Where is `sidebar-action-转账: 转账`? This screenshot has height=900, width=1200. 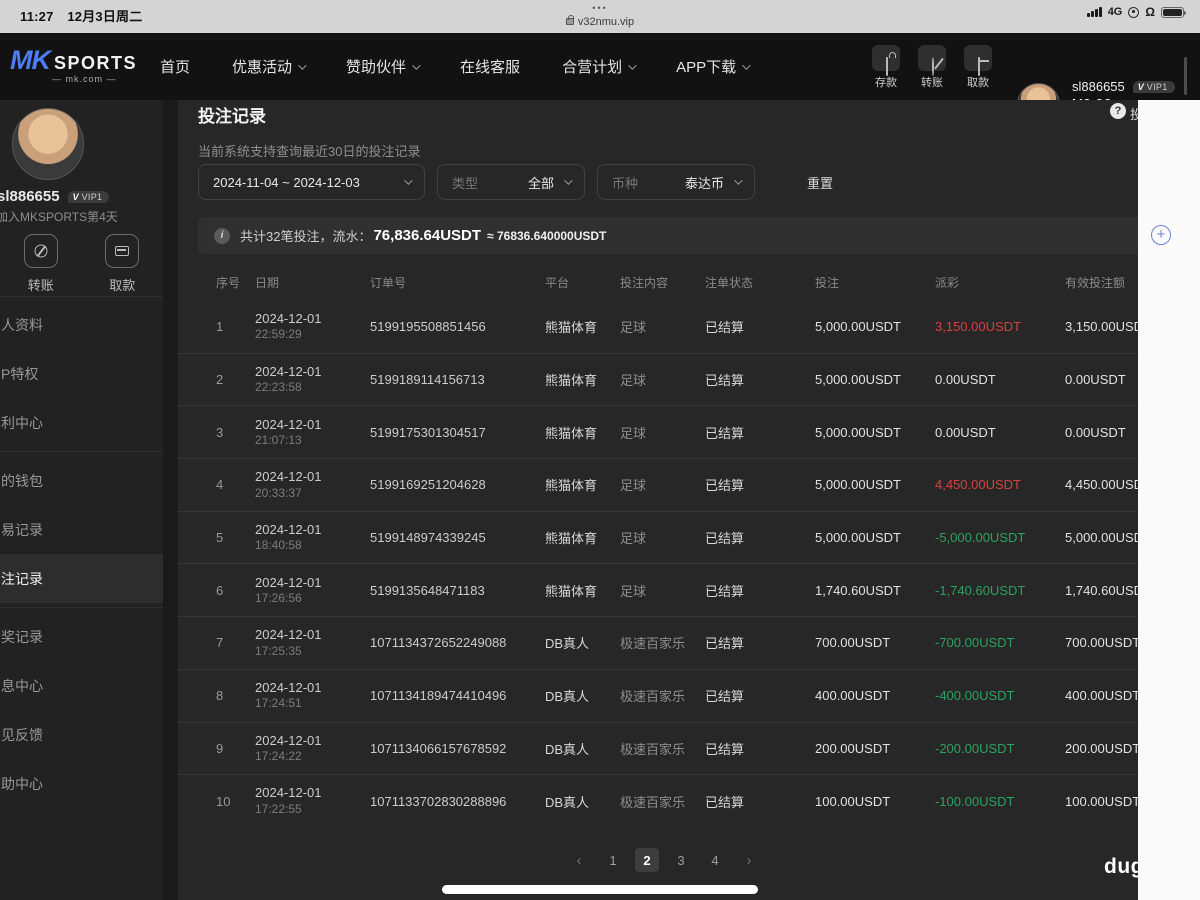
sidebar-action-转账: 转账 is located at coordinates (40, 264).